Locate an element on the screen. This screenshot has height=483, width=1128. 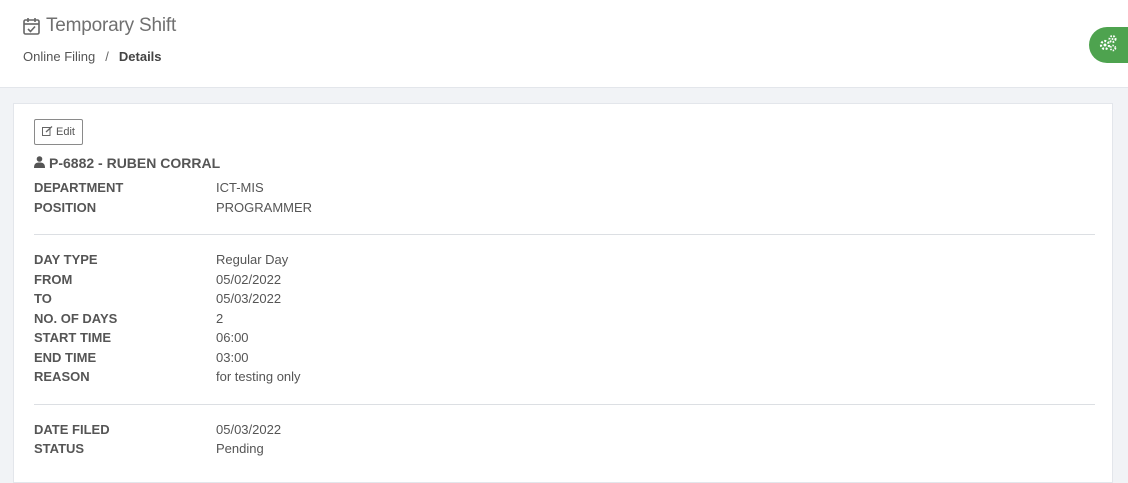
title-row: Temporary Shift is located at coordinates (99, 26).